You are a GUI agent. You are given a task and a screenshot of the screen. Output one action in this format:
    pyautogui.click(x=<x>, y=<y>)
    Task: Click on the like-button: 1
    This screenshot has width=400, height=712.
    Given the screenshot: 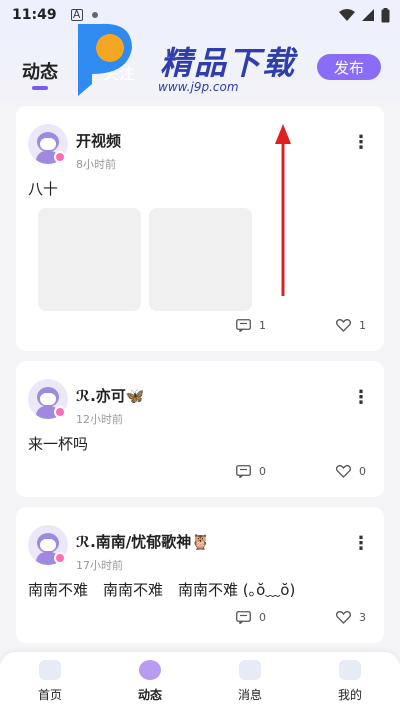 What is the action you would take?
    pyautogui.click(x=351, y=325)
    